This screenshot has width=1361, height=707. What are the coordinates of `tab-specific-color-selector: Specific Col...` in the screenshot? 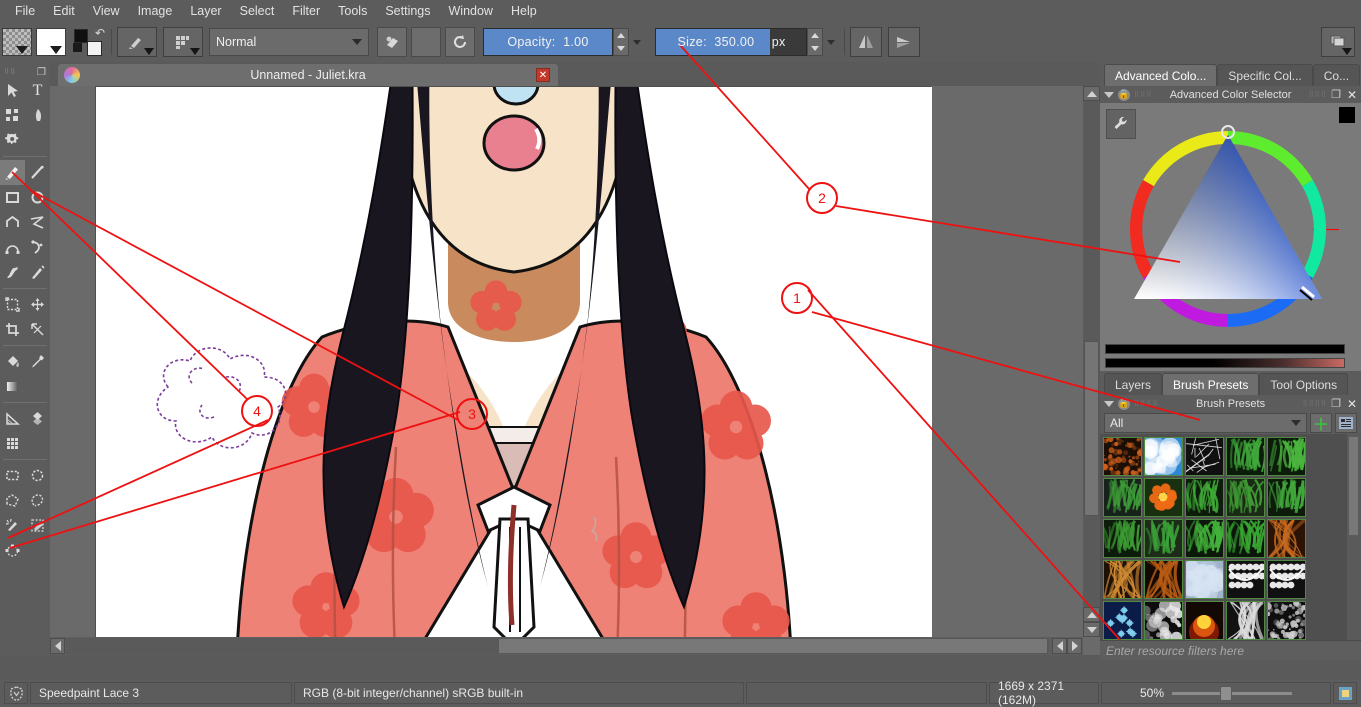 It's located at (1265, 75).